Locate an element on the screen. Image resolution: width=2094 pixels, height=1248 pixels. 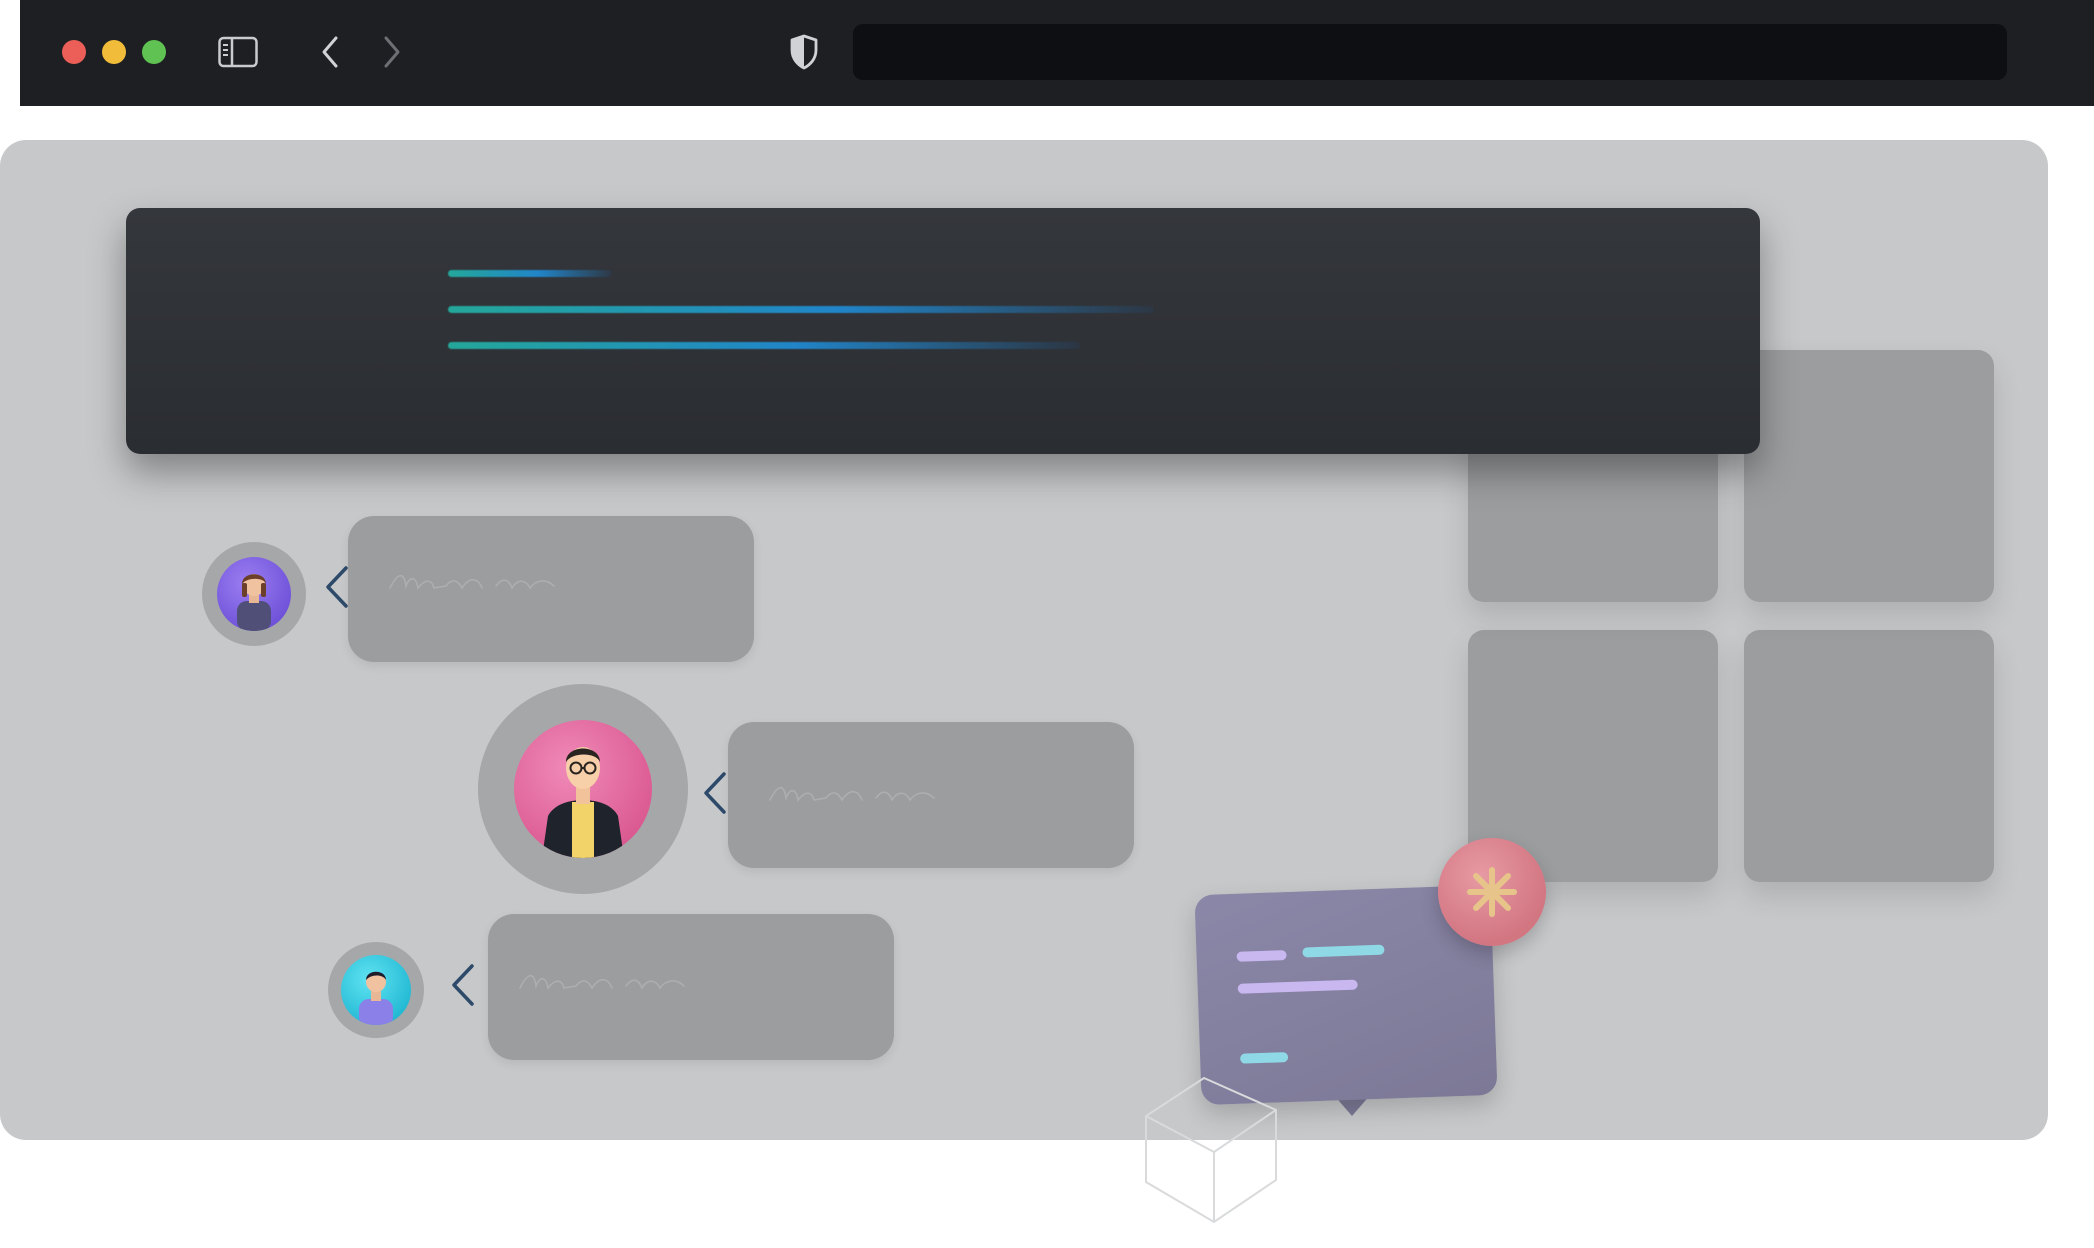
browser-toolbar is located at coordinates (1057, 53).